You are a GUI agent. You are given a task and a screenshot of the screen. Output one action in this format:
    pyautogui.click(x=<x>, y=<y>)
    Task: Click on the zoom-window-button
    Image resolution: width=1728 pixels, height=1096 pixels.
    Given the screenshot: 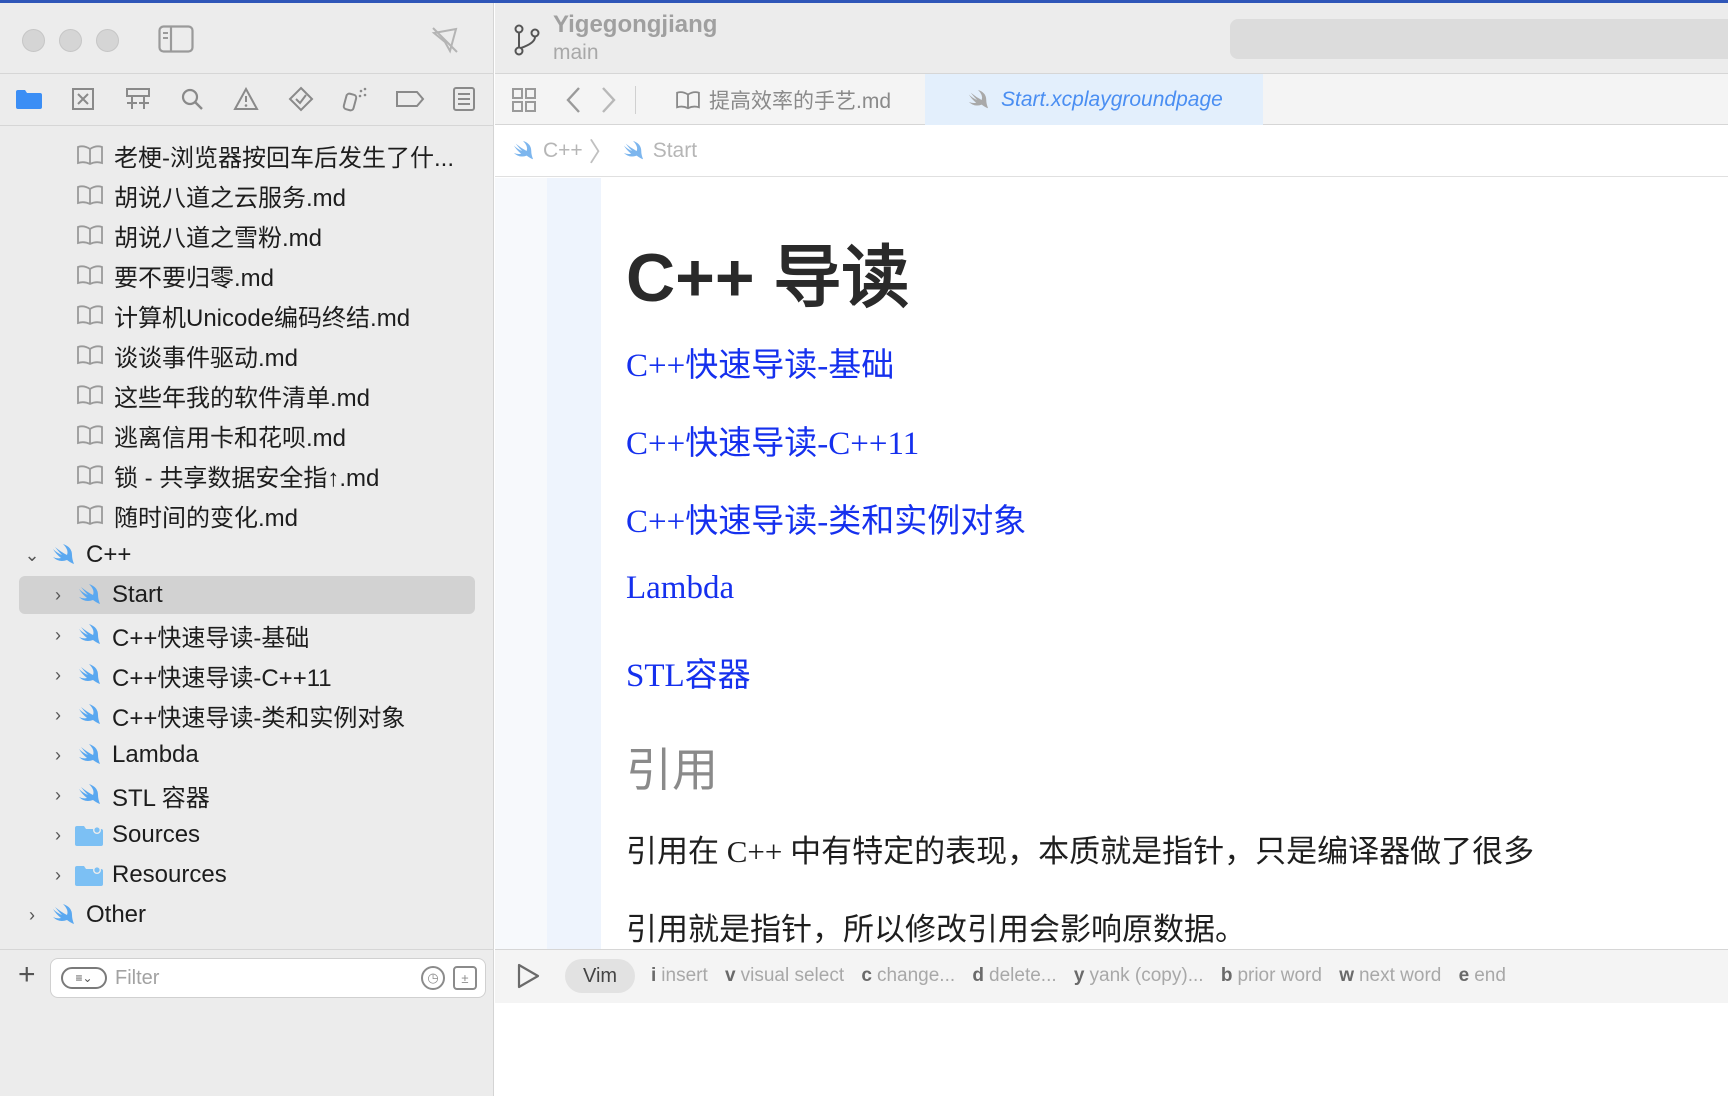 What is the action you would take?
    pyautogui.click(x=107, y=40)
    